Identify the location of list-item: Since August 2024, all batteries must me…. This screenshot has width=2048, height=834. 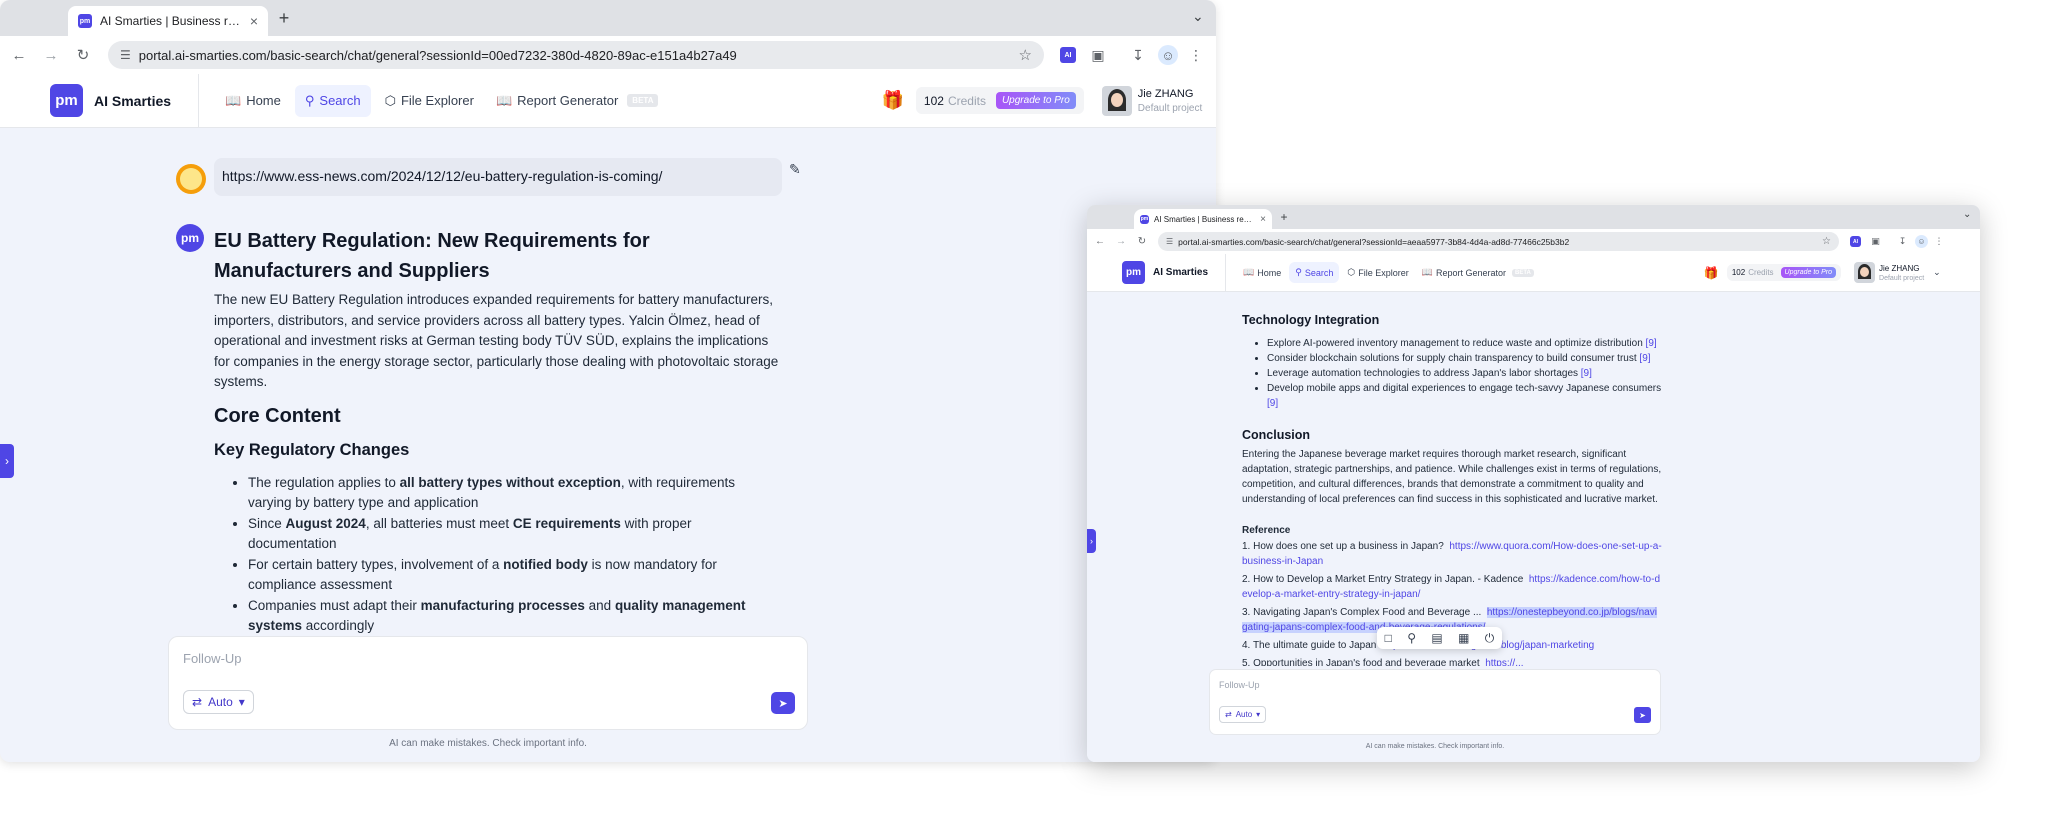
(514, 534).